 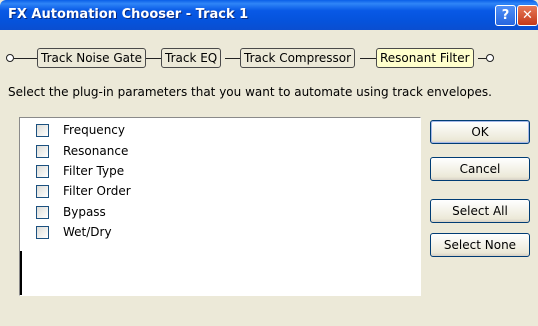 I want to click on ok-button: OK, so click(x=480, y=132).